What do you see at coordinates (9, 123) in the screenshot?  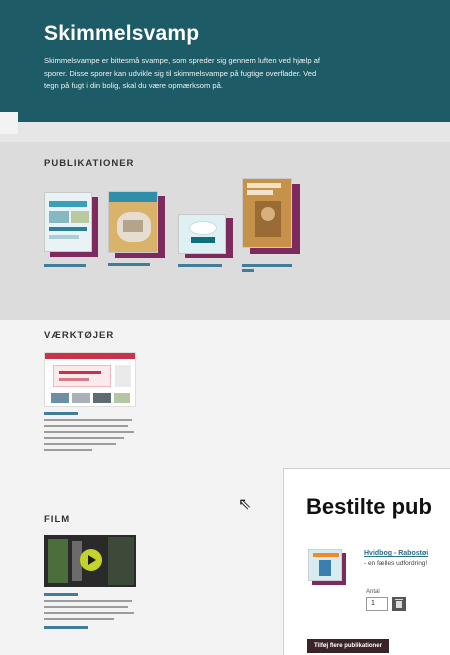 I see `hero-corner-tab` at bounding box center [9, 123].